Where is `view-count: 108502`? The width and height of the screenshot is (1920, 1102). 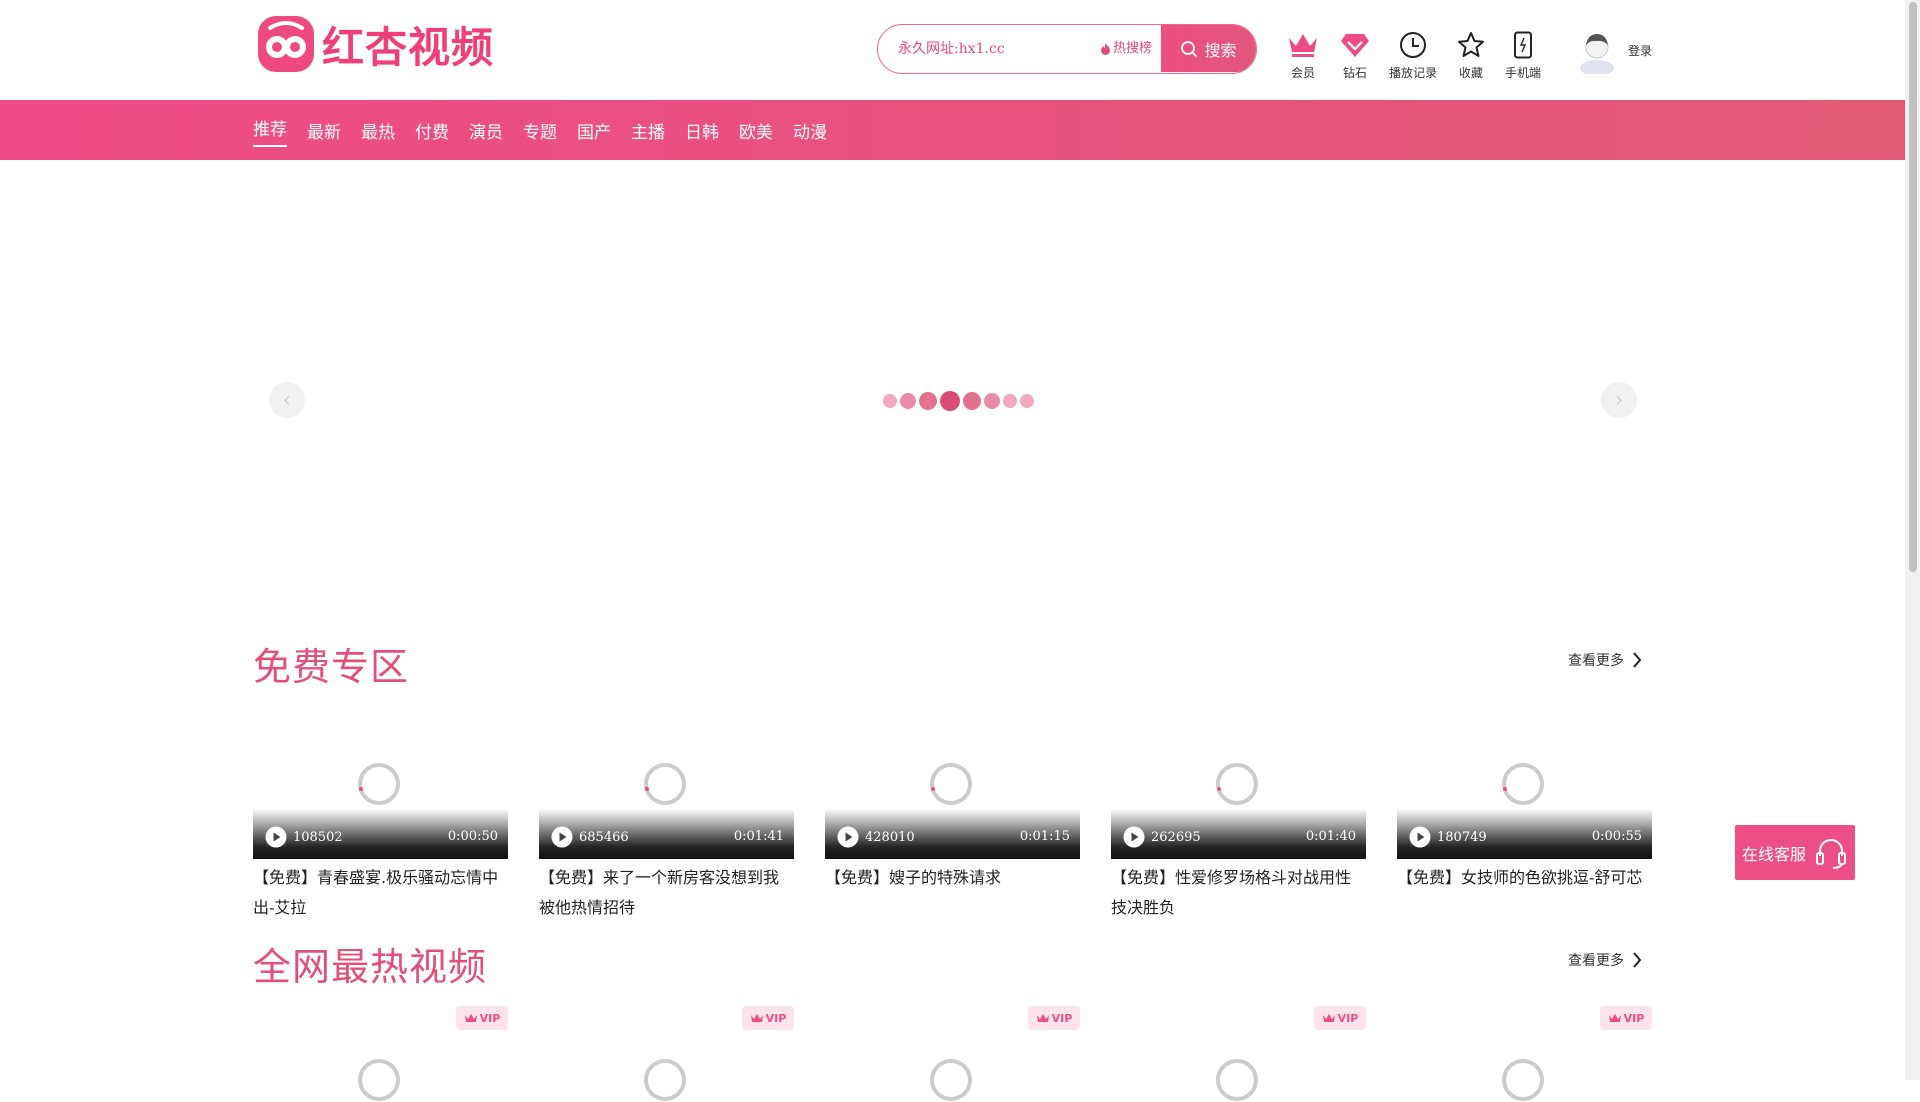 view-count: 108502 is located at coordinates (304, 837).